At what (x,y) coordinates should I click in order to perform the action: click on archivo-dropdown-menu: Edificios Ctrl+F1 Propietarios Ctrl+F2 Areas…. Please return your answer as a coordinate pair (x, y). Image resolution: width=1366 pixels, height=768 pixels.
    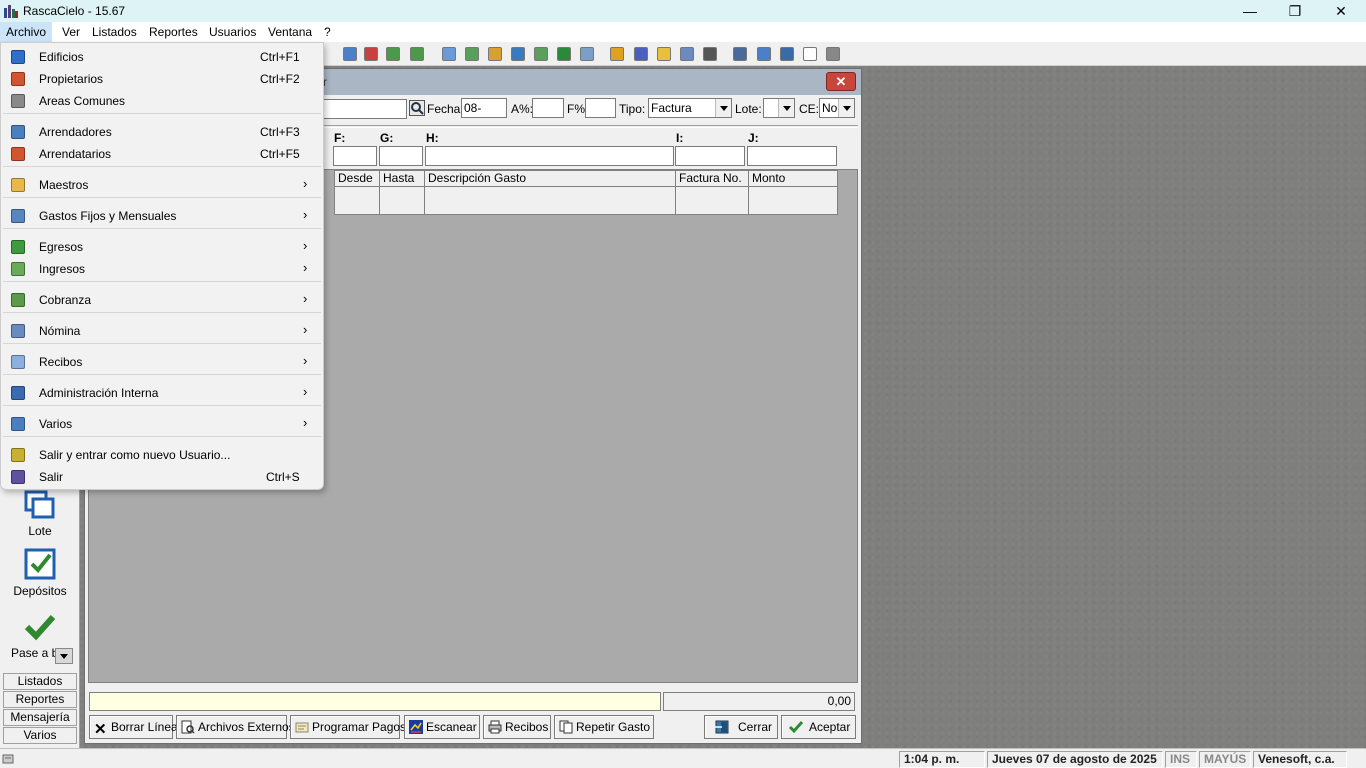
    Looking at the image, I should click on (162, 266).